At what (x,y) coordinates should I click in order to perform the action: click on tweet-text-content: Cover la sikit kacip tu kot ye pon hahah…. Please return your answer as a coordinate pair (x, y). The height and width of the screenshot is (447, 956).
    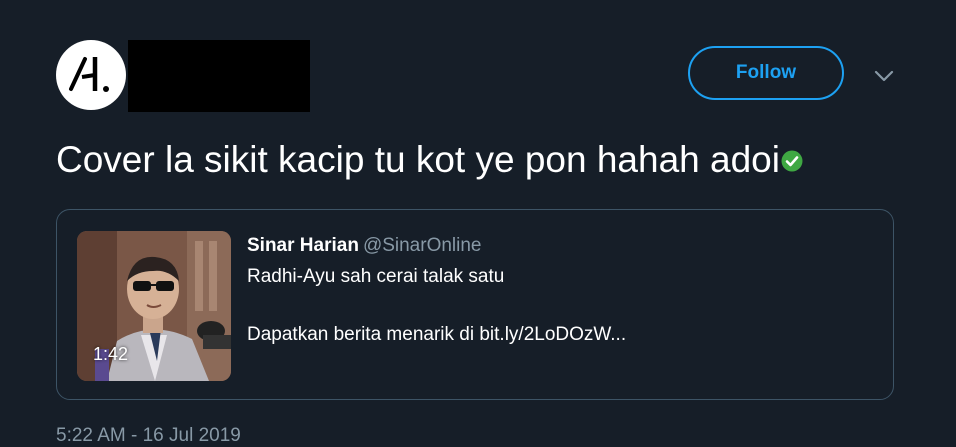
    Looking at the image, I should click on (418, 159).